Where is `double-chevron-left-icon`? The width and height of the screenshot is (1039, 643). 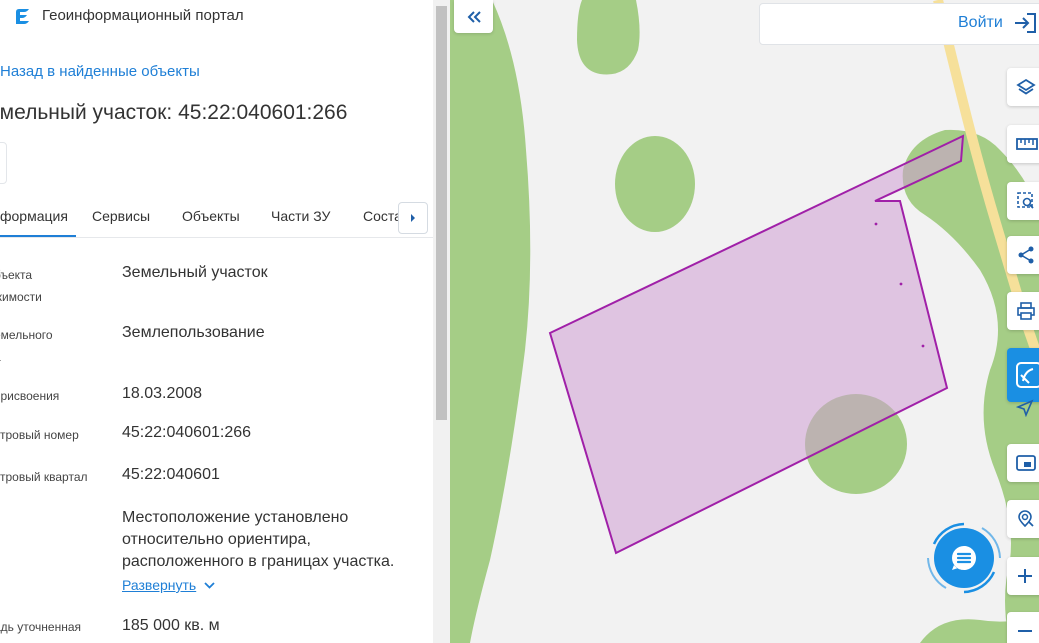
double-chevron-left-icon is located at coordinates (474, 16).